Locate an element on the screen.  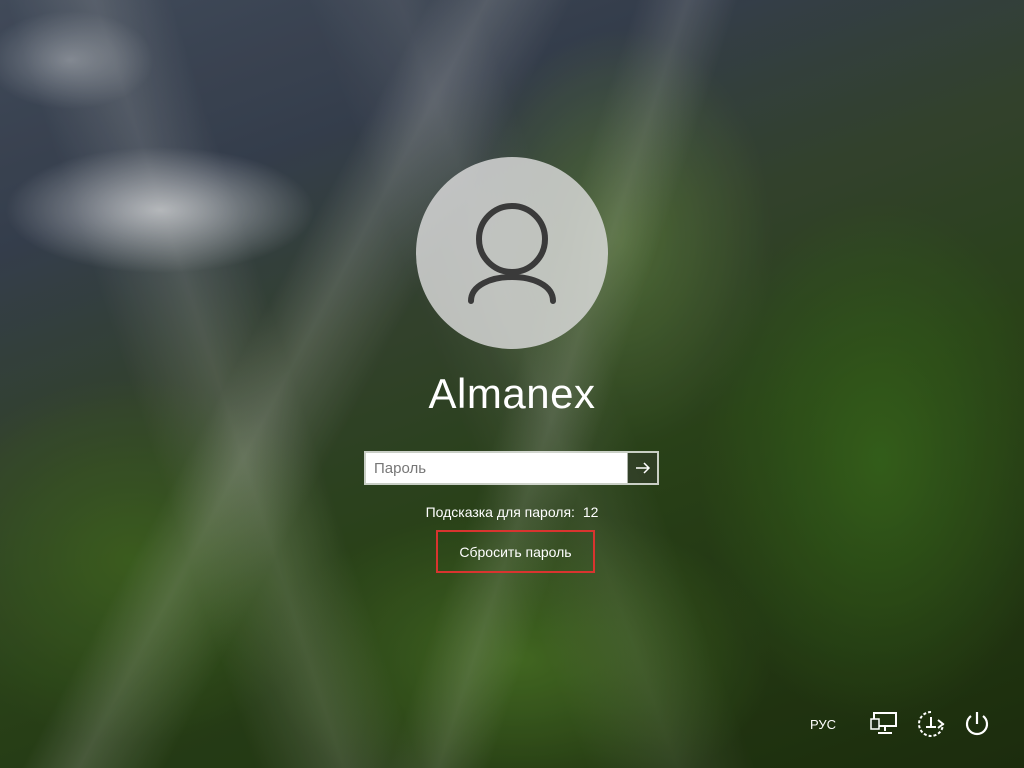
system-tray: РУС is located at coordinates (902, 724).